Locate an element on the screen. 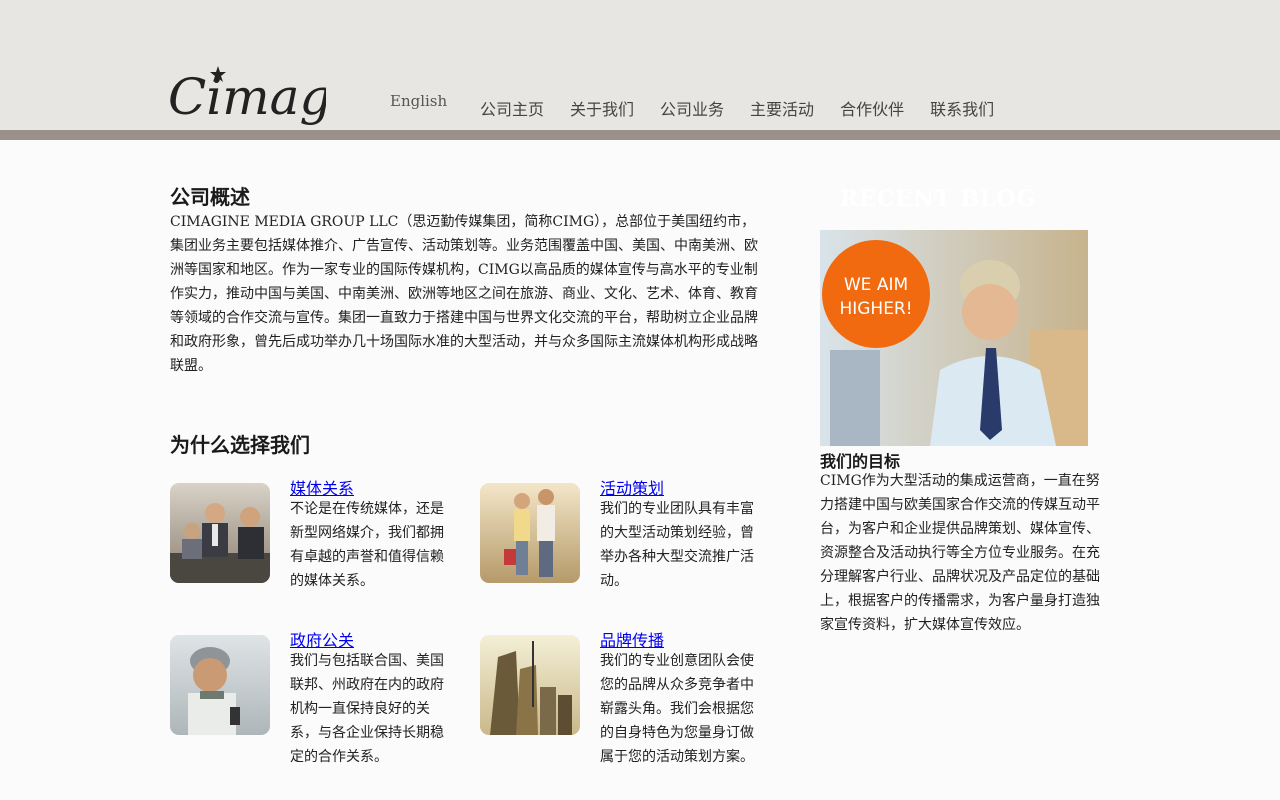 The height and width of the screenshot is (800, 1280). blog-image-we-aim-higher: WE AIM HIGHER! is located at coordinates (954, 338).